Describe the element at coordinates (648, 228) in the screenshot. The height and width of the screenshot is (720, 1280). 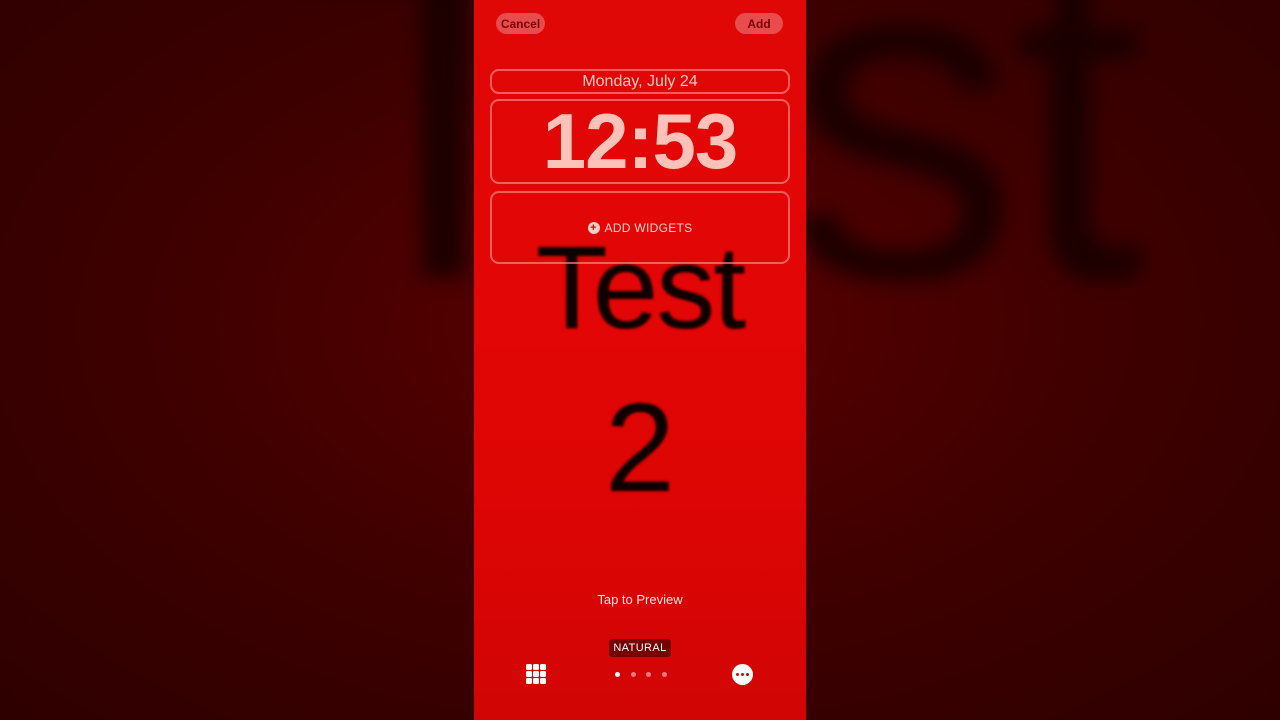
I see `add-widgets-label: ADD WIDGETS` at that location.